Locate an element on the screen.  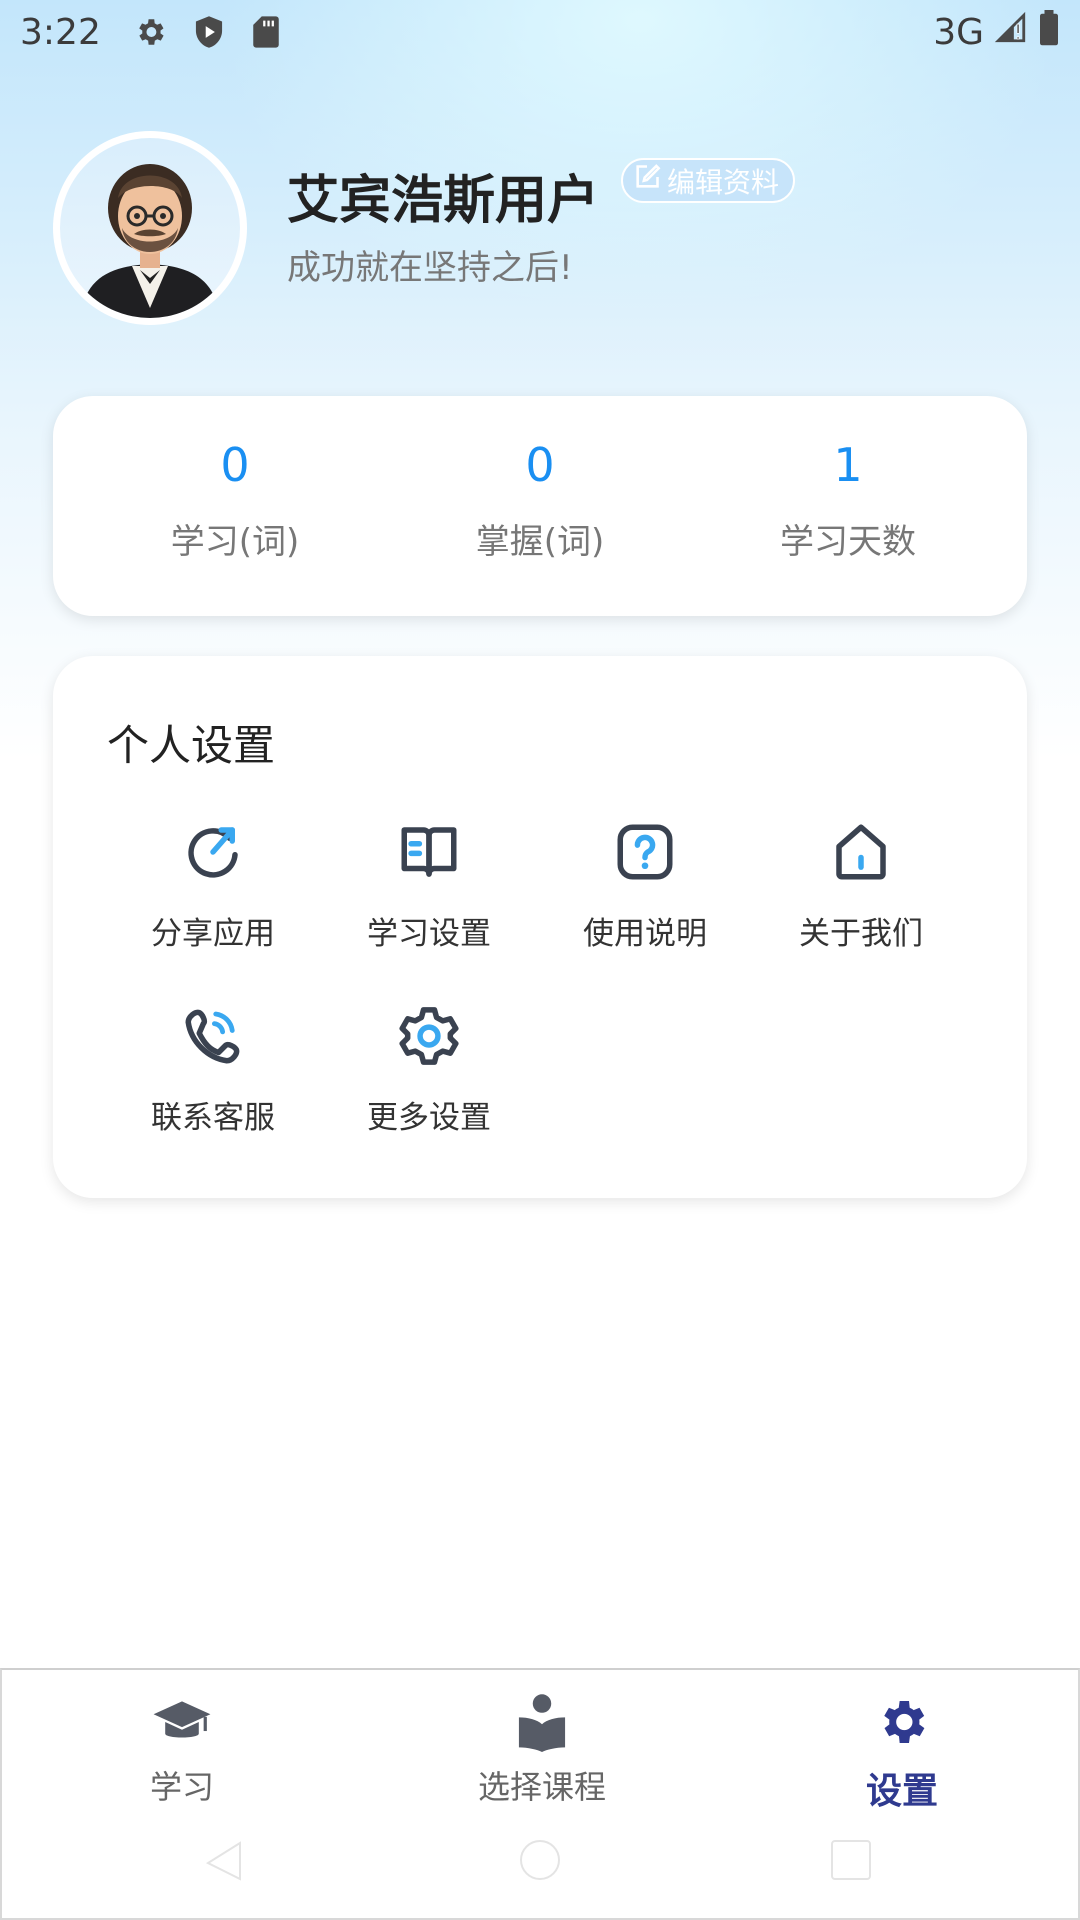
grid-item-label: 联系客服 is located at coordinates (213, 1118).